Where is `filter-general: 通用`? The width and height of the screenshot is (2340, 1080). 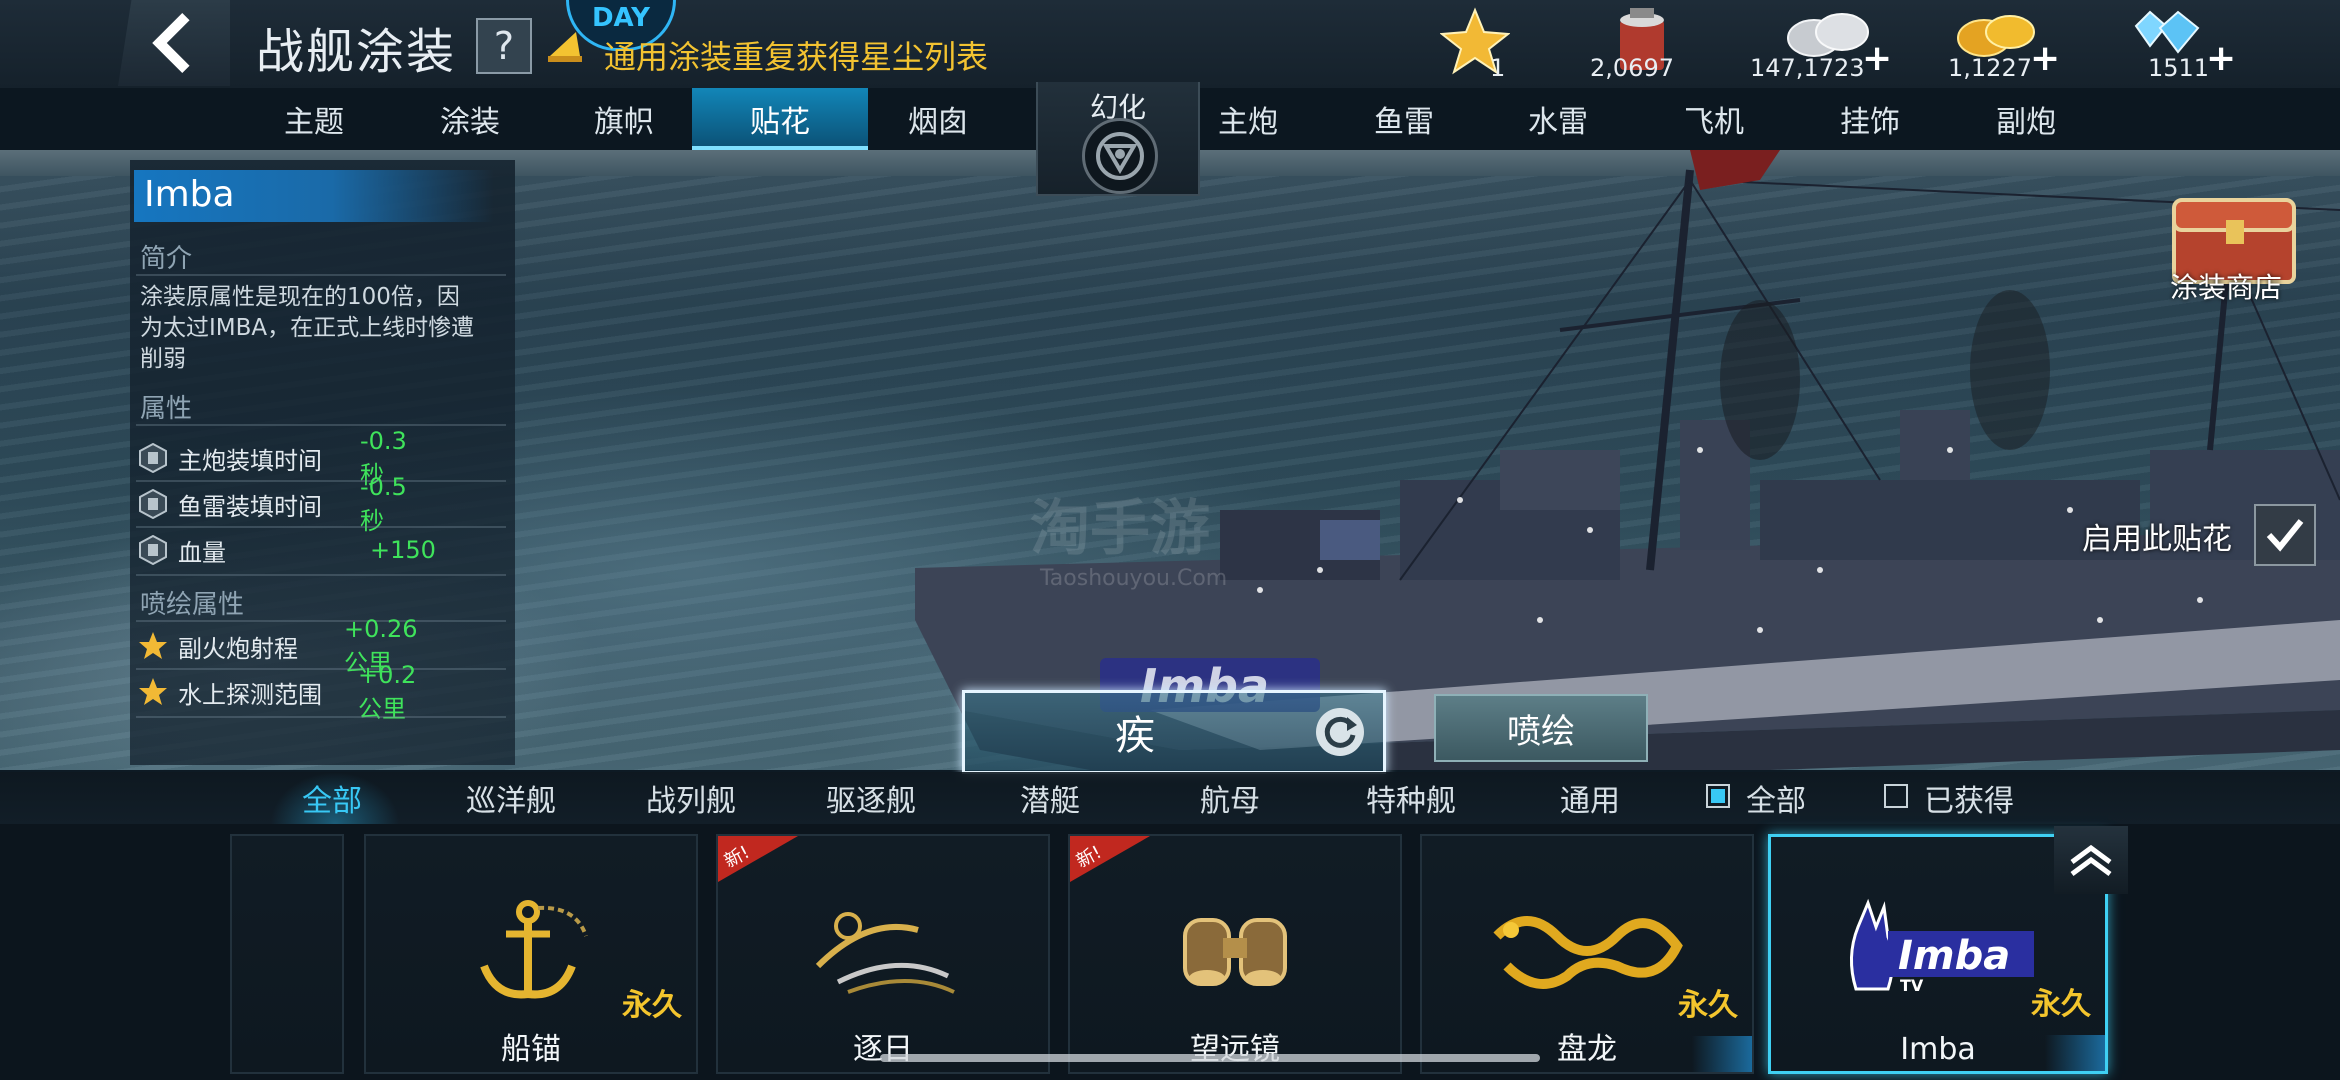 filter-general: 通用 is located at coordinates (1590, 798).